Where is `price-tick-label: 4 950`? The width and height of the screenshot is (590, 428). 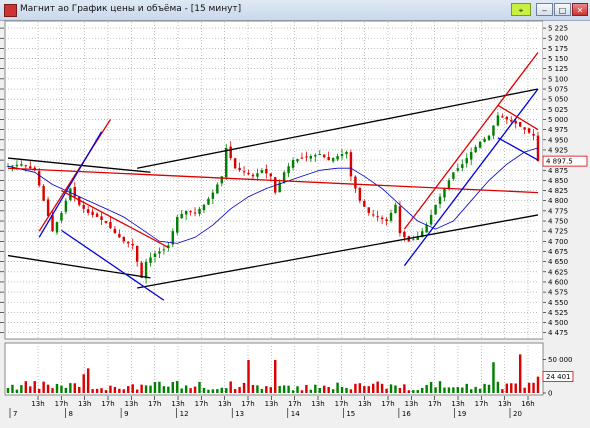
price-tick-label: 4 950 is located at coordinates (558, 140).